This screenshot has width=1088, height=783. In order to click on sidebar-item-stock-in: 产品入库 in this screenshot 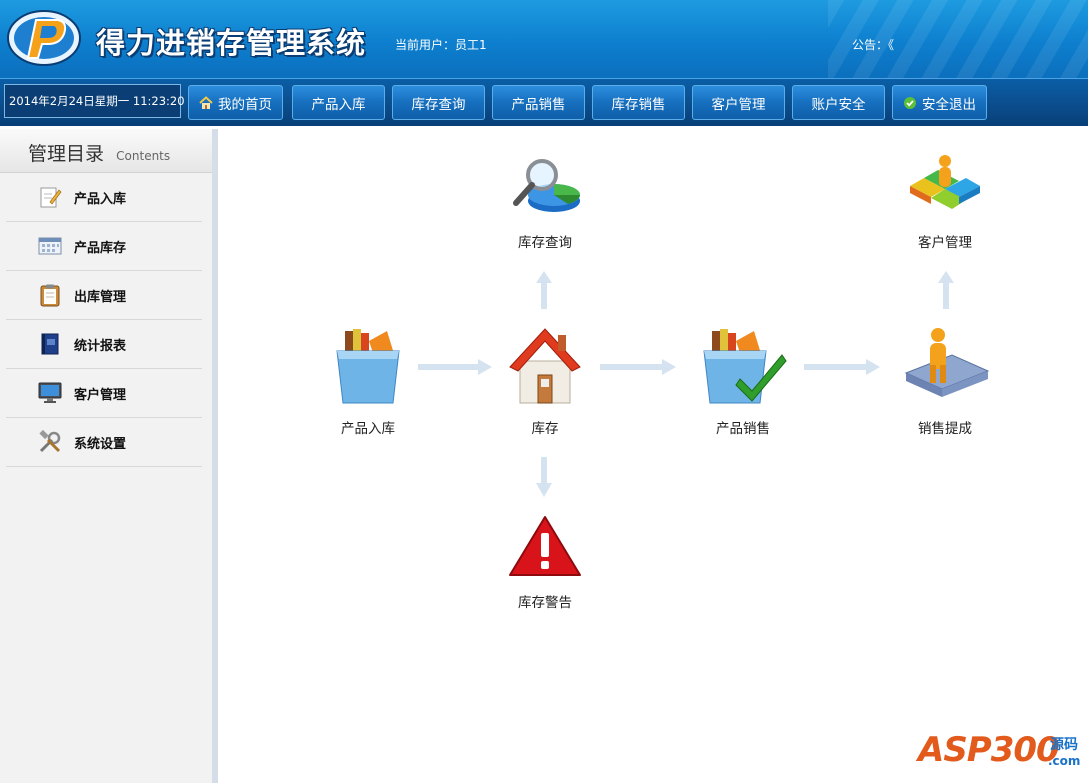, I will do `click(104, 197)`.